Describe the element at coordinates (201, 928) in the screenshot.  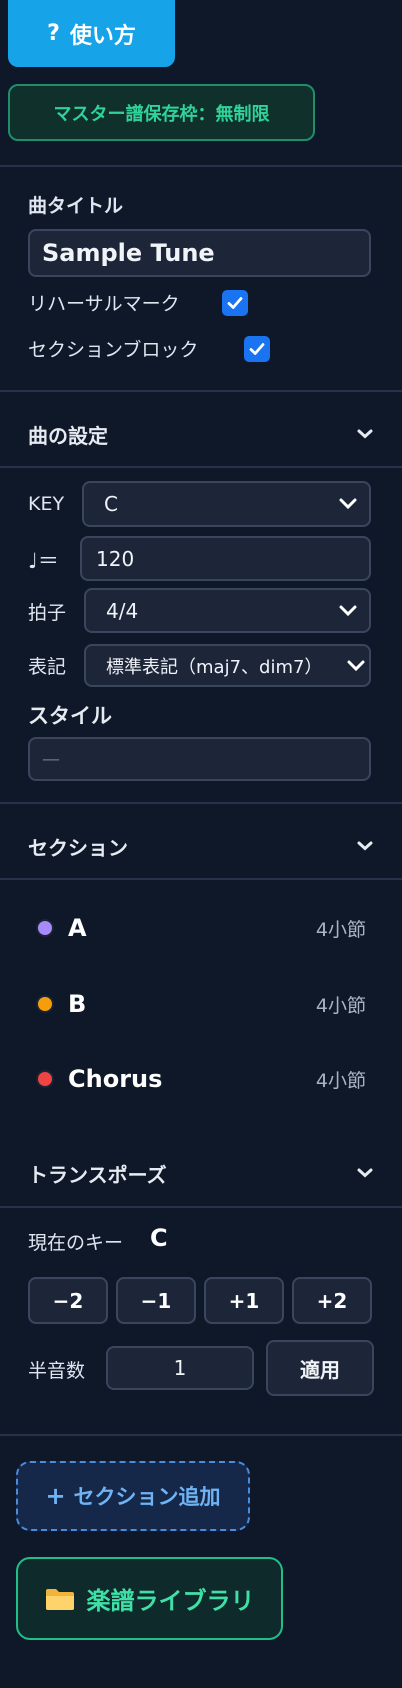
I see `section-item: A 4小節` at that location.